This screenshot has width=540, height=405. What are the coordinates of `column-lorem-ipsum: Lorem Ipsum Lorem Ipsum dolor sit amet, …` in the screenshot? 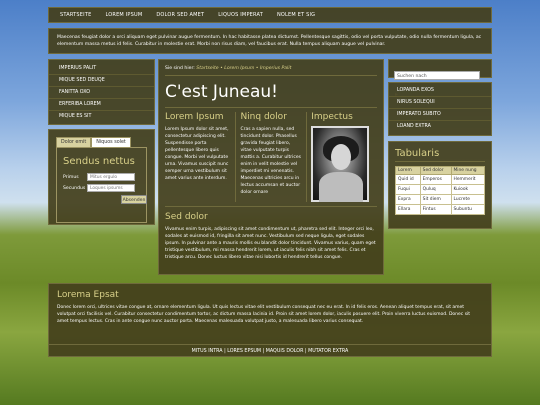 It's located at (200, 157).